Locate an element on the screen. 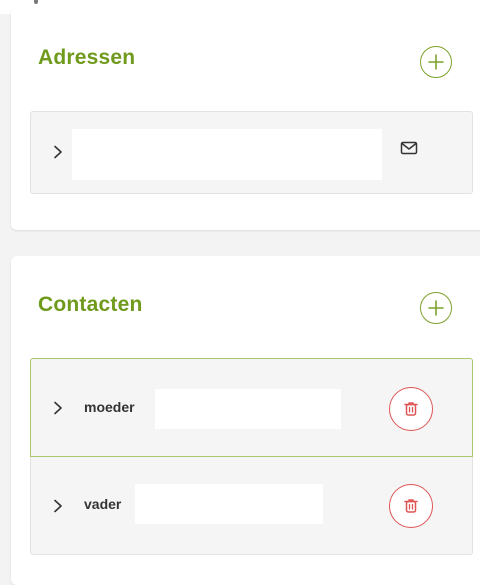  addresses-title: Adressen is located at coordinates (87, 57).